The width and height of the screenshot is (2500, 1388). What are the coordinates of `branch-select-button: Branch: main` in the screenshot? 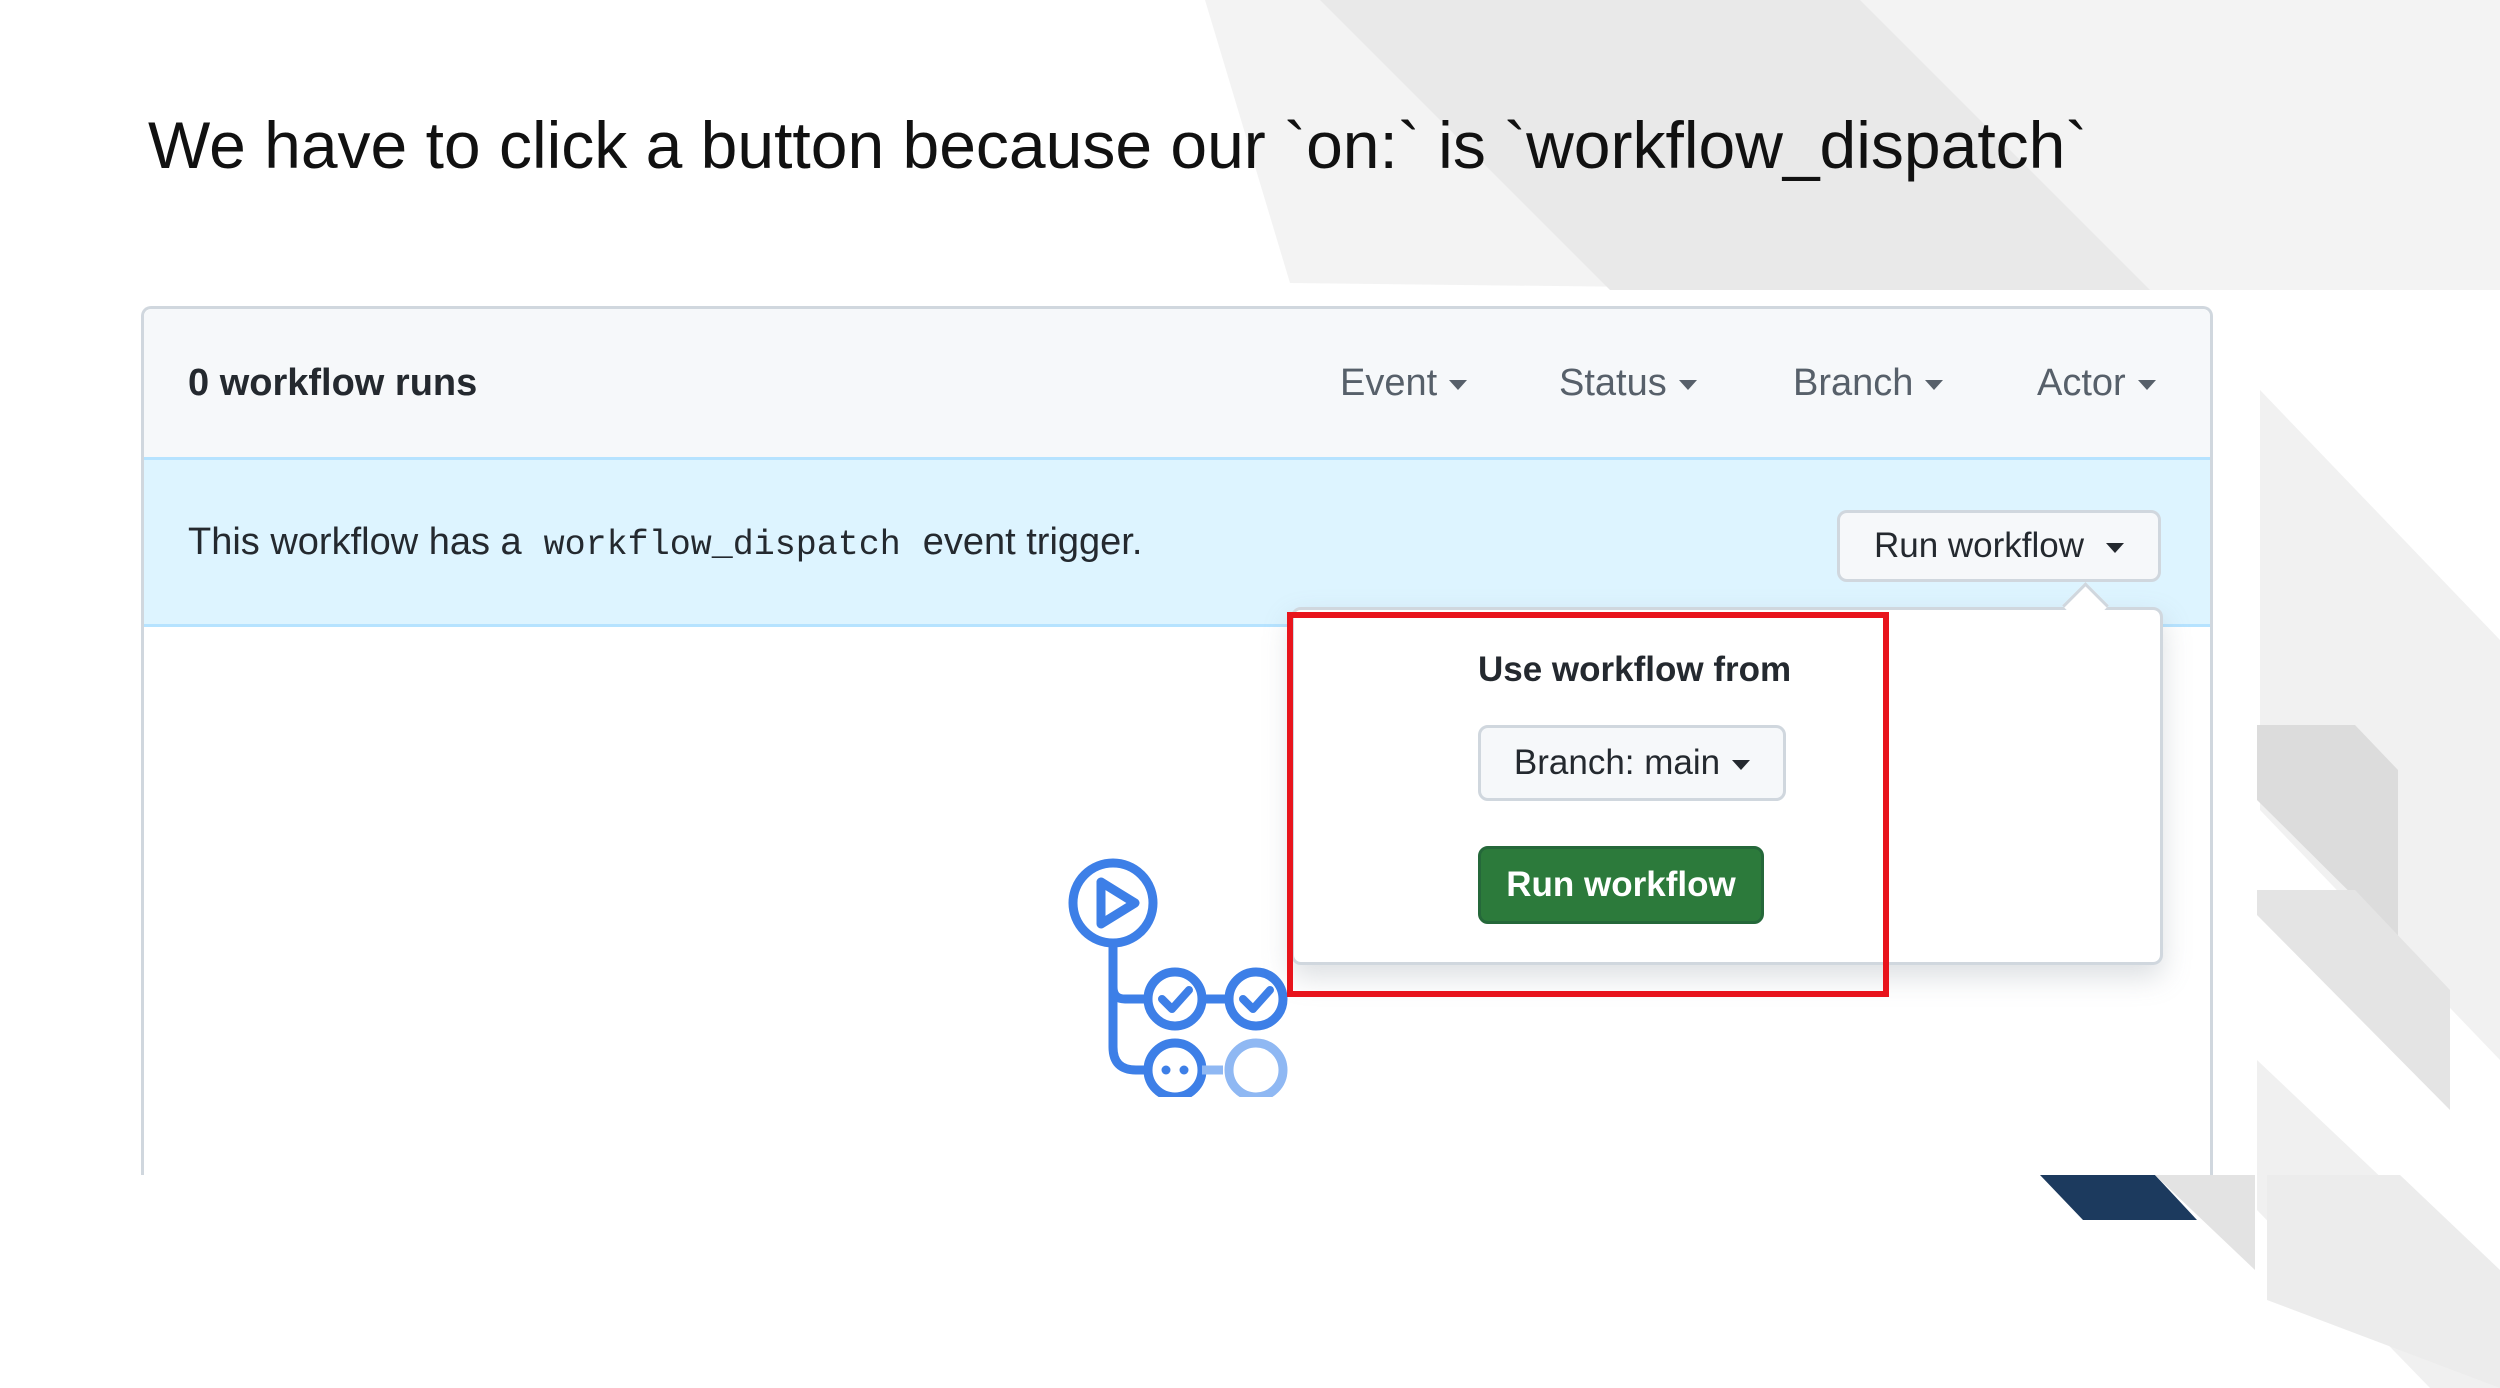 It's located at (1632, 763).